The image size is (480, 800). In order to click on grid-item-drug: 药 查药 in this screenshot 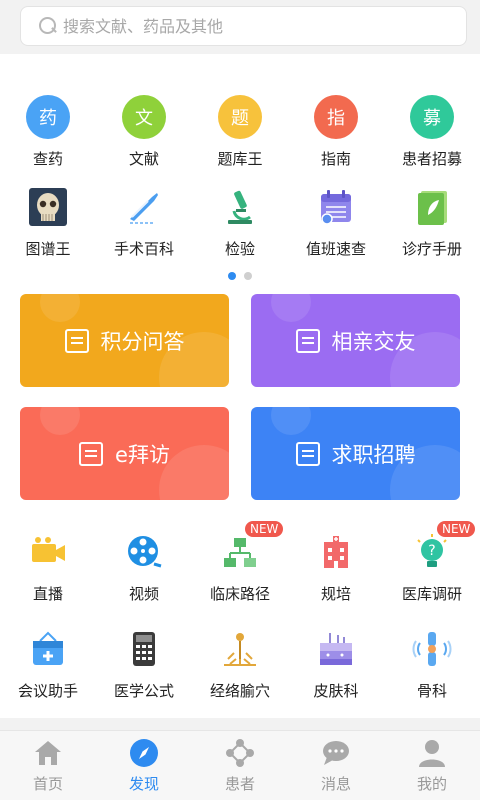, I will do `click(48, 139)`.